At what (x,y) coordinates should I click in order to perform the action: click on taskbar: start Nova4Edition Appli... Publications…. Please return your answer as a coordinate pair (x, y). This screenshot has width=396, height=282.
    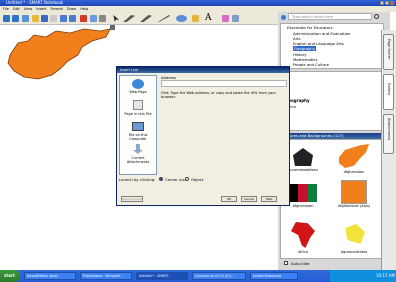
    Looking at the image, I should click on (198, 276).